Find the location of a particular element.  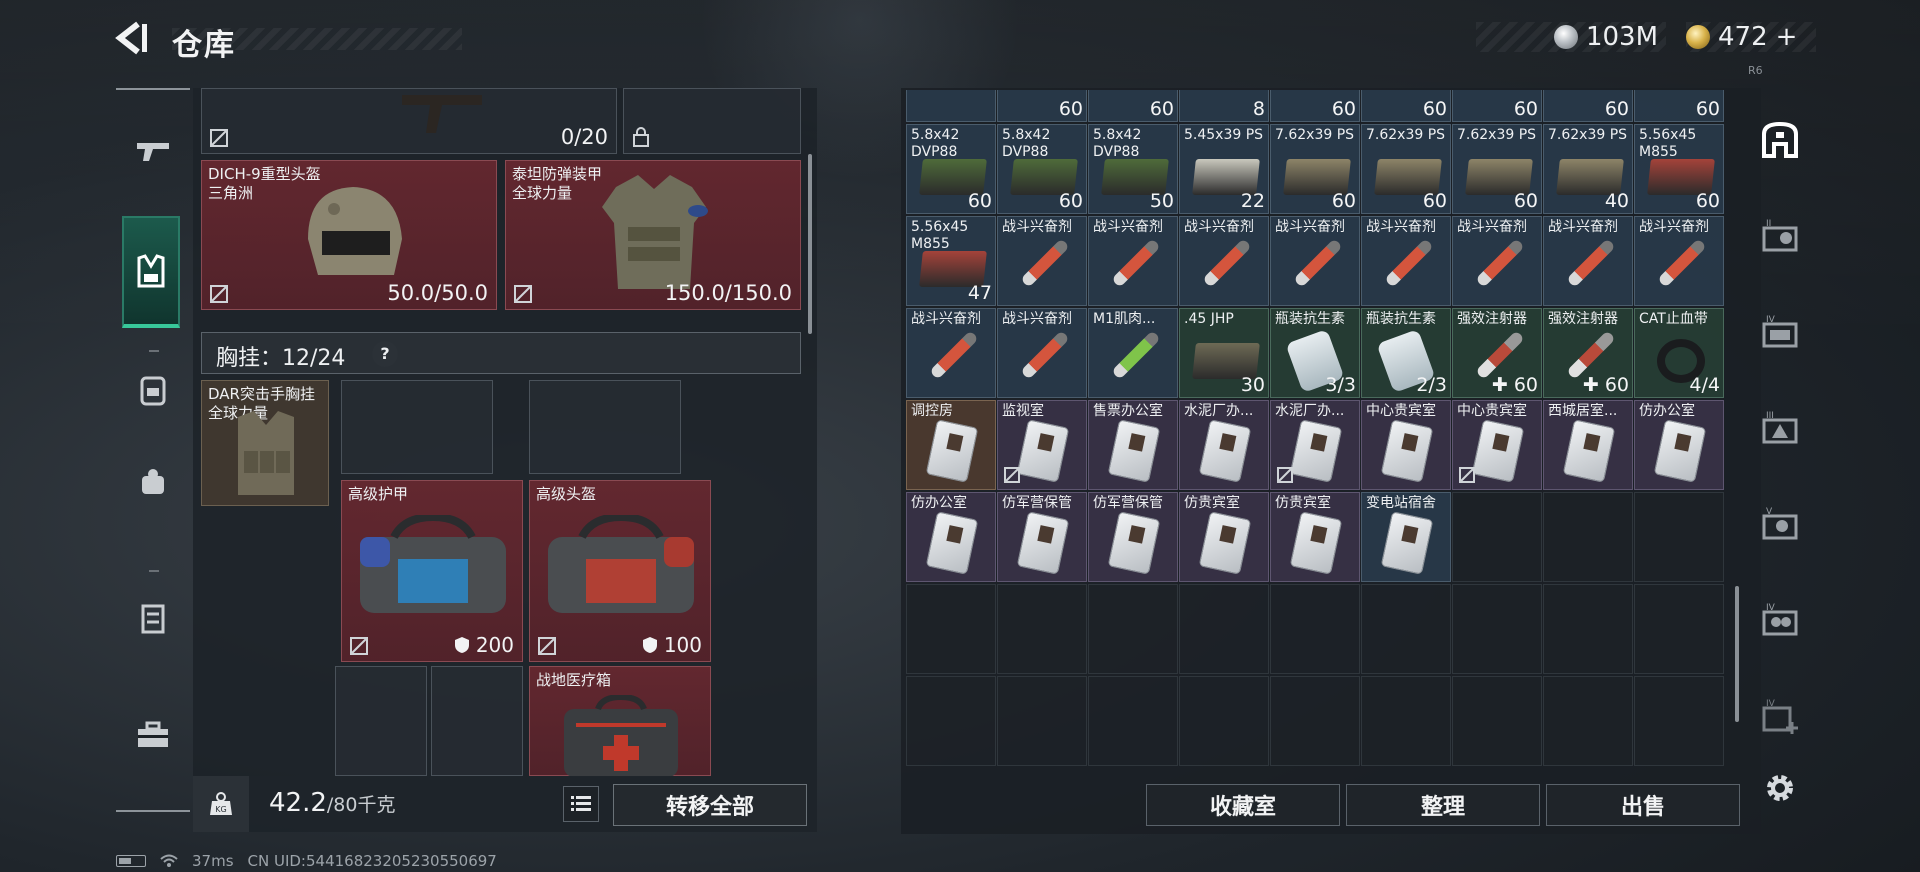

left-scrollbar is located at coordinates (810, 244).